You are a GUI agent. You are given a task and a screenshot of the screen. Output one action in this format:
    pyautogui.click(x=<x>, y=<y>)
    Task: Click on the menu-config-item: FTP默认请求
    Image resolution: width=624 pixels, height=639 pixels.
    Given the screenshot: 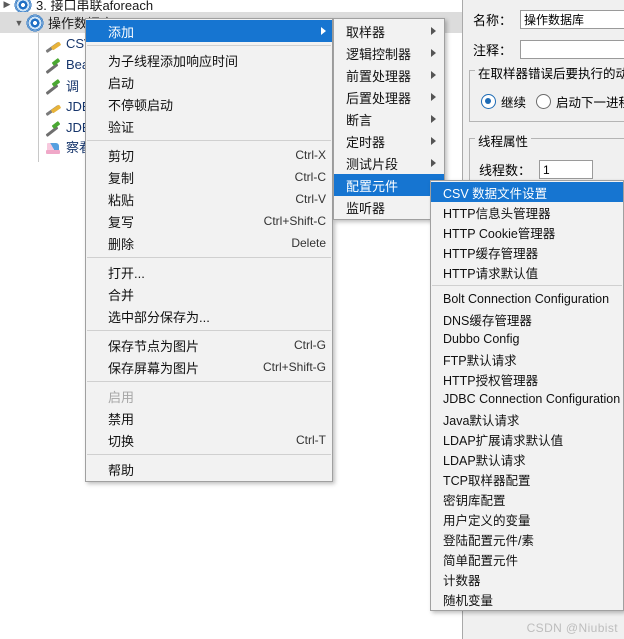 What is the action you would take?
    pyautogui.click(x=527, y=359)
    